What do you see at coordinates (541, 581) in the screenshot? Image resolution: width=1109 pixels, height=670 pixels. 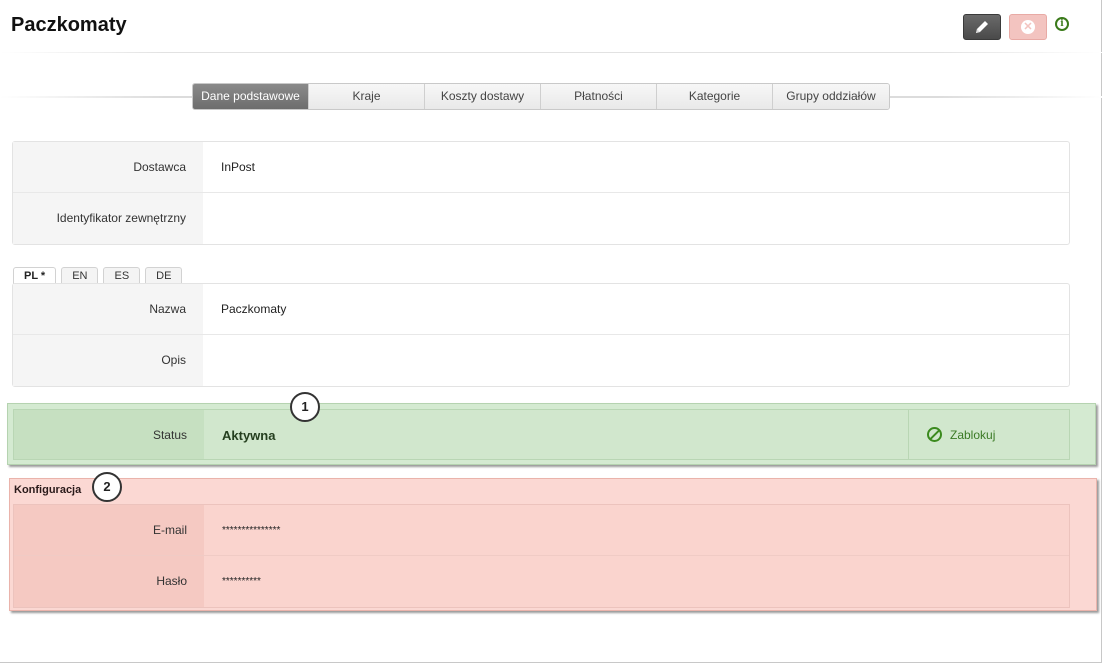 I see `password-row: Hasło **********` at bounding box center [541, 581].